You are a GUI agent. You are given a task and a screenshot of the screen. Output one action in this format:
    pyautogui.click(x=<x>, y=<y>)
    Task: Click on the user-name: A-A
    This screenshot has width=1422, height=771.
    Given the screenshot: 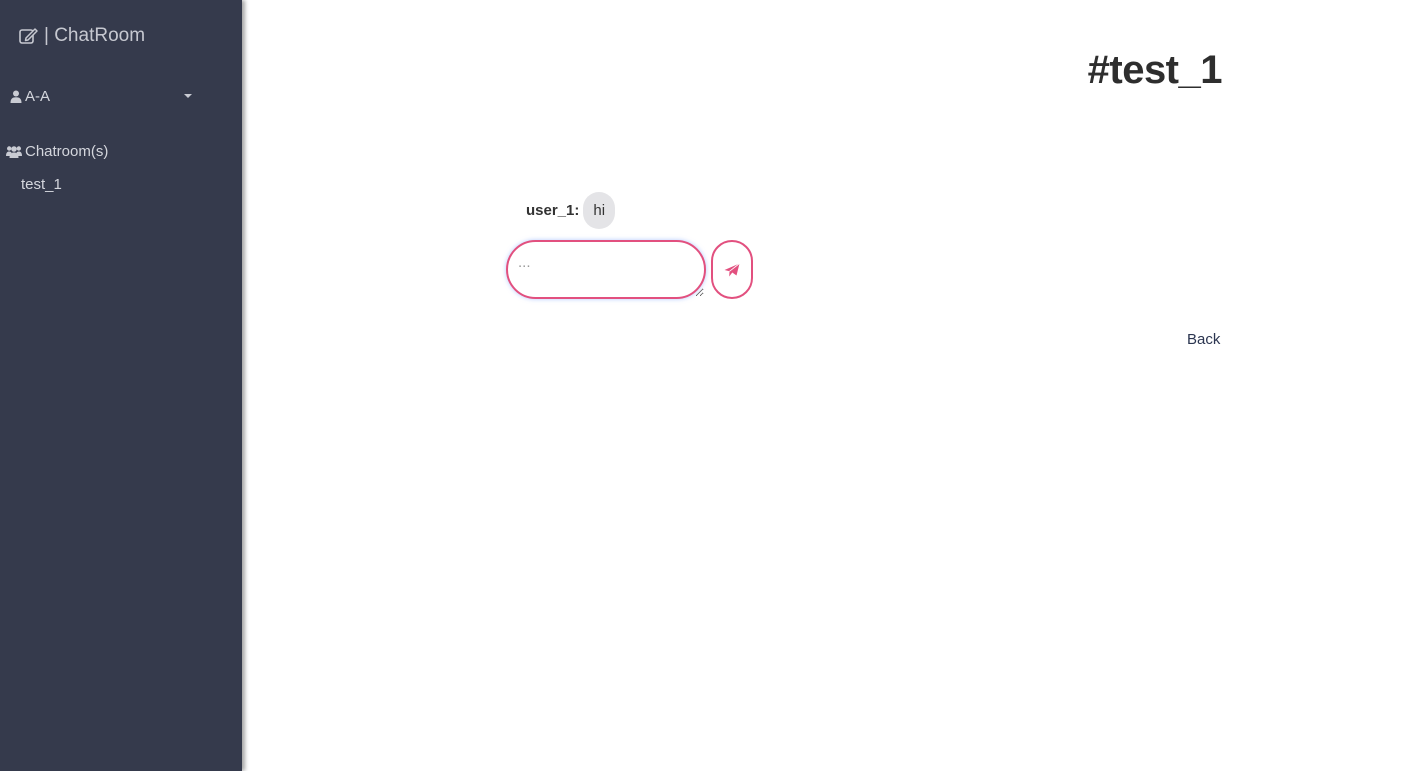 What is the action you would take?
    pyautogui.click(x=38, y=96)
    